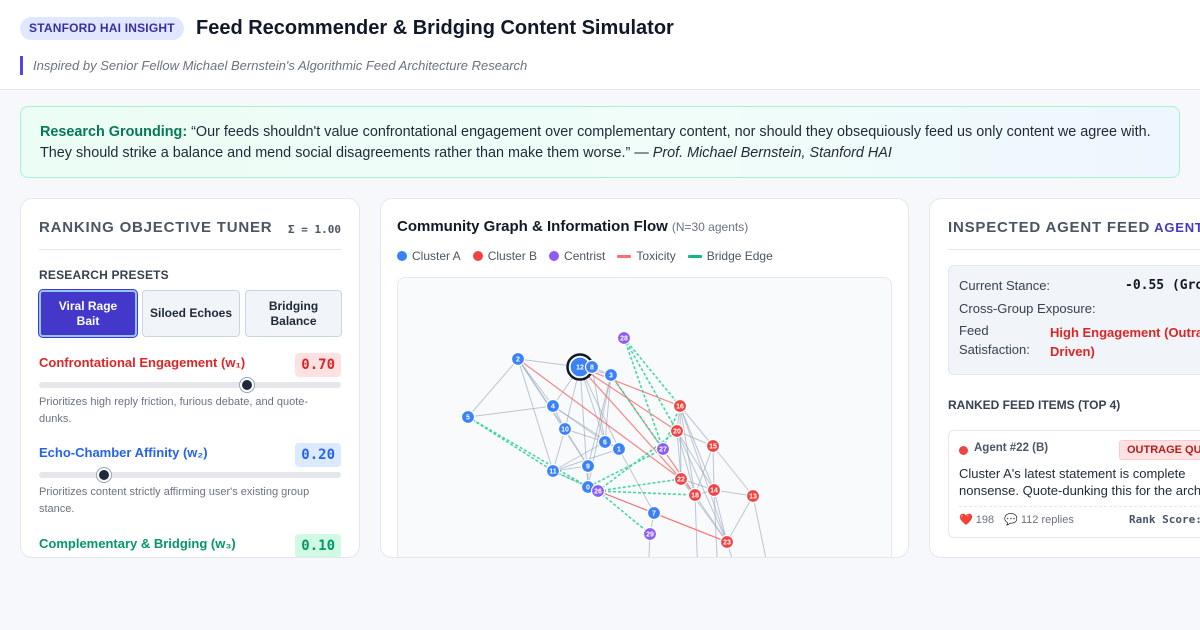  What do you see at coordinates (1164, 519) in the screenshot?
I see `rank-score: Rank Score:` at bounding box center [1164, 519].